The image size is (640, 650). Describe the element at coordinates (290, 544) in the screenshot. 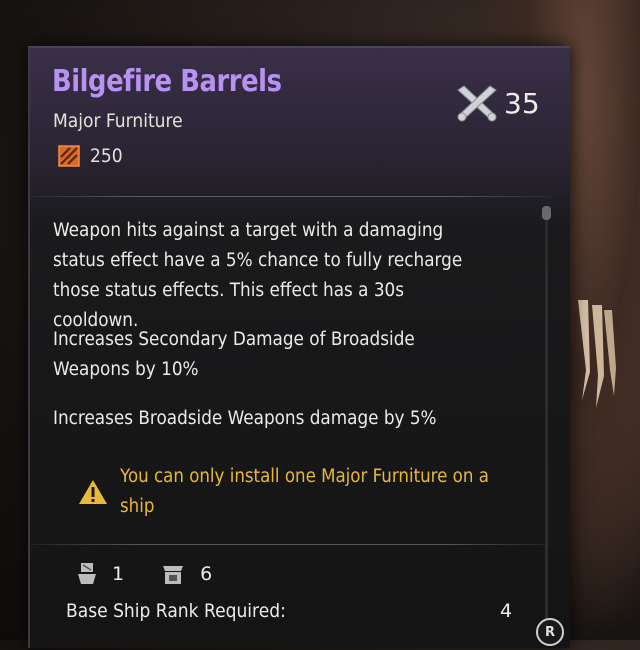

I see `stats-divider` at that location.